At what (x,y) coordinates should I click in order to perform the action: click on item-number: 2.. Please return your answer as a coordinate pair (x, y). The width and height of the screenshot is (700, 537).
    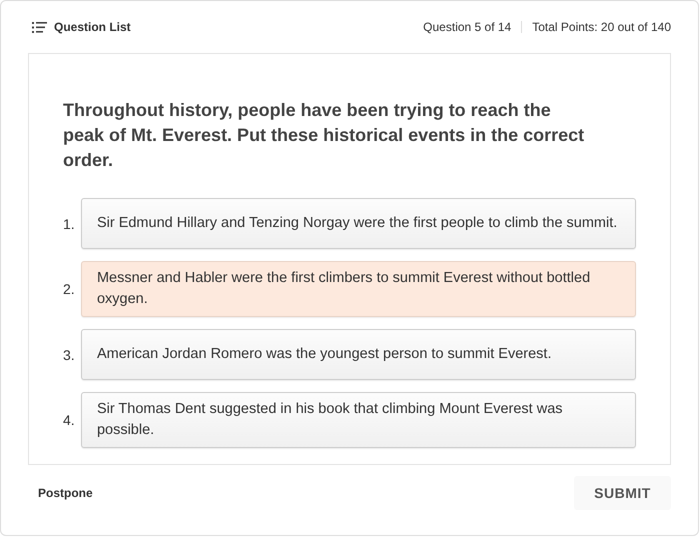
    Looking at the image, I should click on (69, 289).